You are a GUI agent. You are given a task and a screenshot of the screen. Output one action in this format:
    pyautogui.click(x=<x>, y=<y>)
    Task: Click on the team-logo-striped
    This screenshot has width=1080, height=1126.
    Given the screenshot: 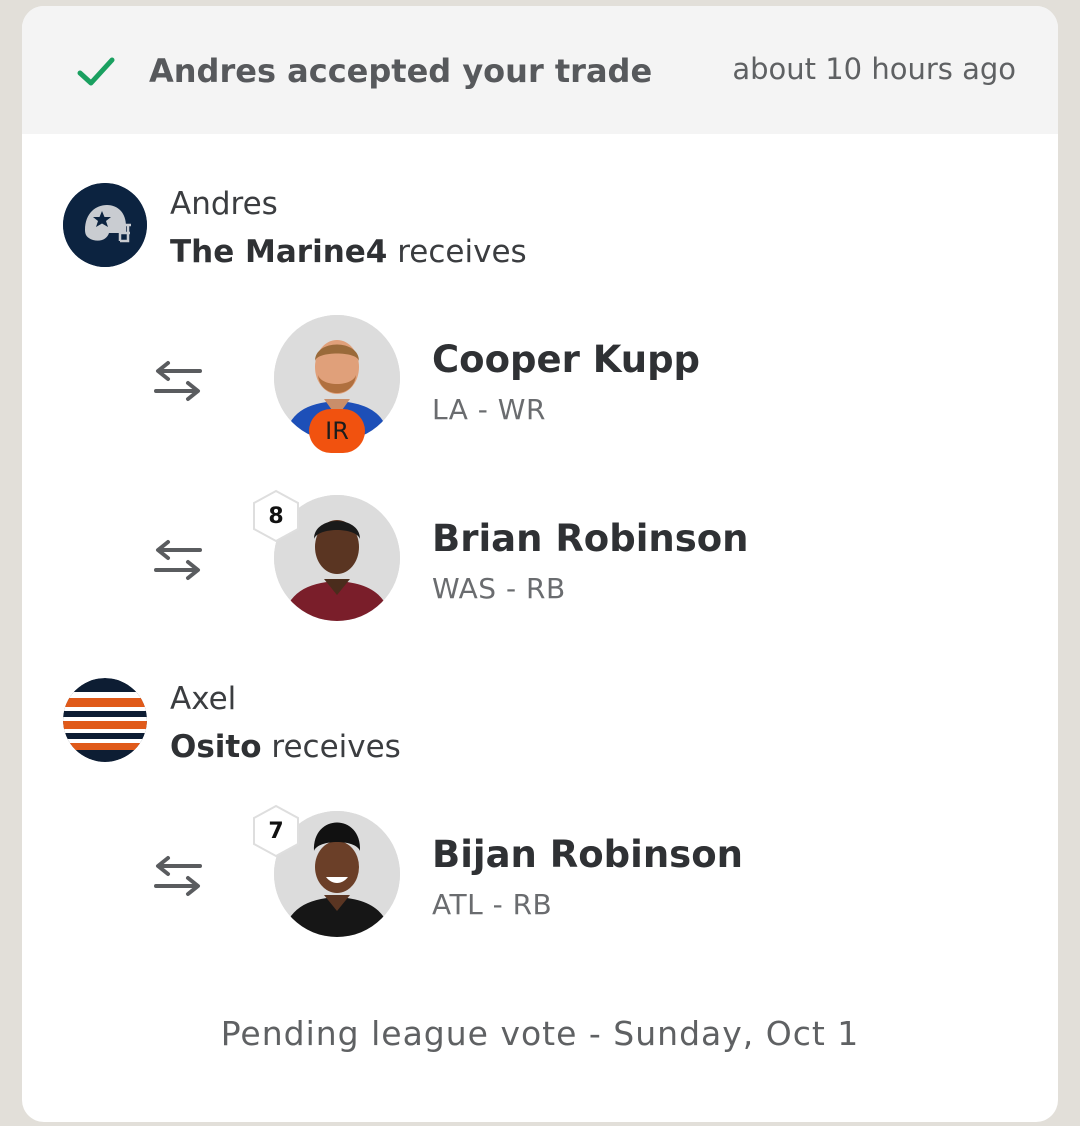 What is the action you would take?
    pyautogui.click(x=105, y=720)
    